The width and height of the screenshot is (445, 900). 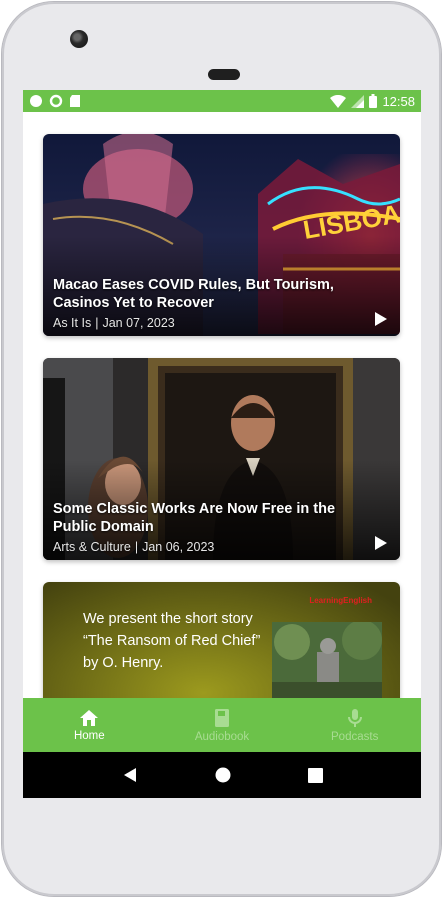 I want to click on nav-podcasts: Podcasts, so click(x=354, y=725).